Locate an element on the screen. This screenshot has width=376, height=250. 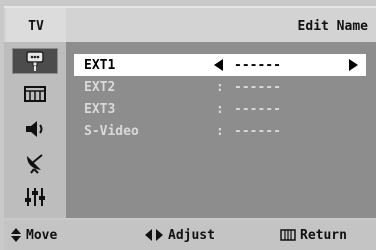
menu-icon is located at coordinates (288, 235).